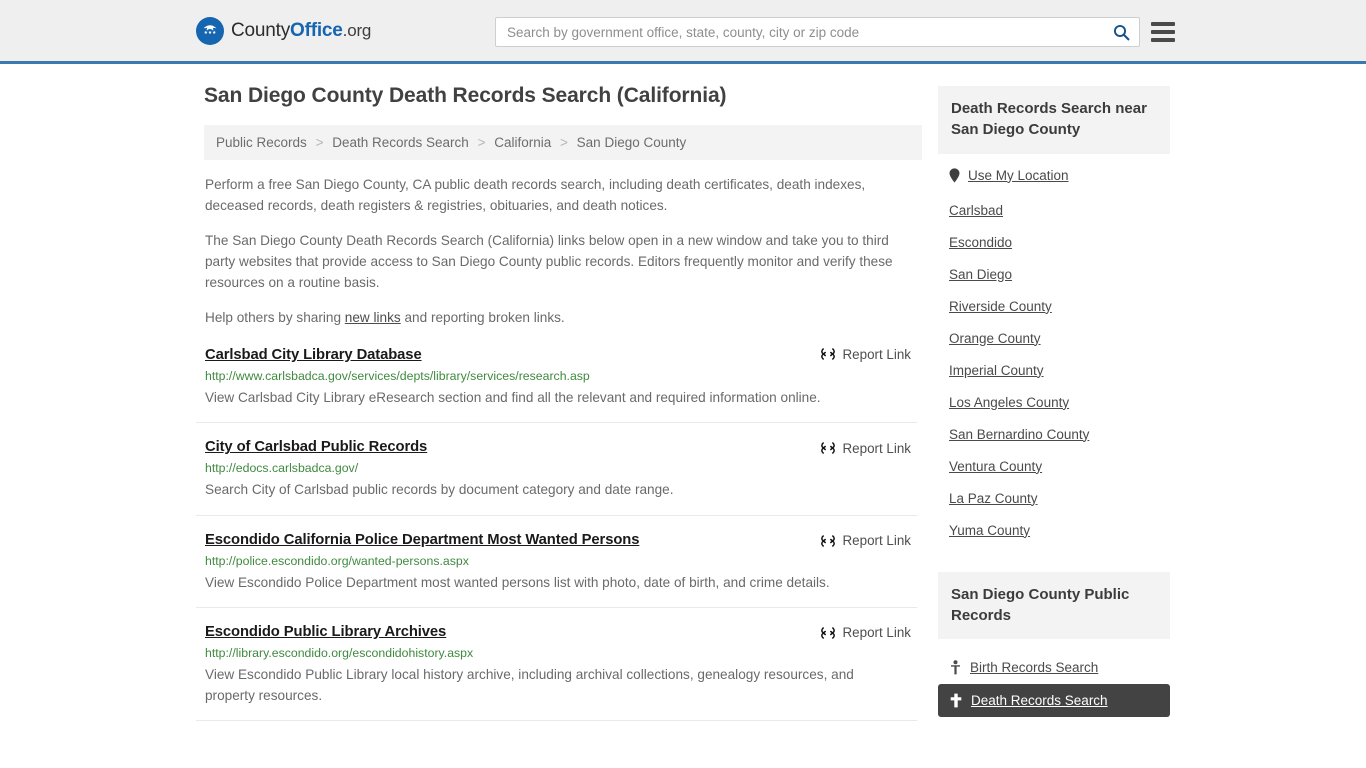 This screenshot has width=1366, height=768. I want to click on sidebar-item-label: Orange County, so click(995, 338).